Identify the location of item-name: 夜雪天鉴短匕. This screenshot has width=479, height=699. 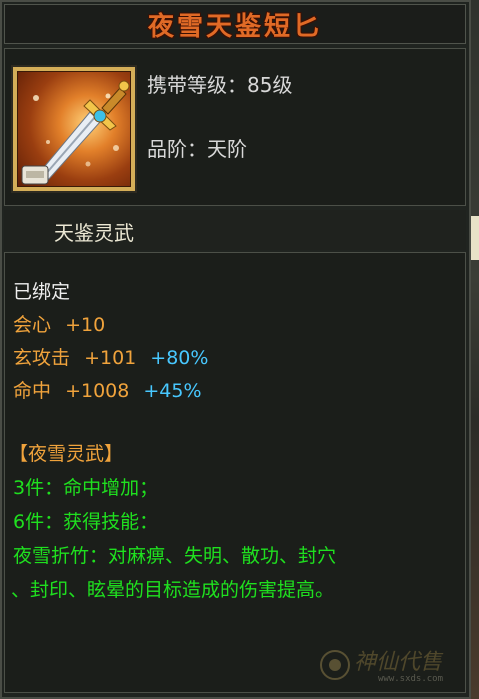
(234, 26).